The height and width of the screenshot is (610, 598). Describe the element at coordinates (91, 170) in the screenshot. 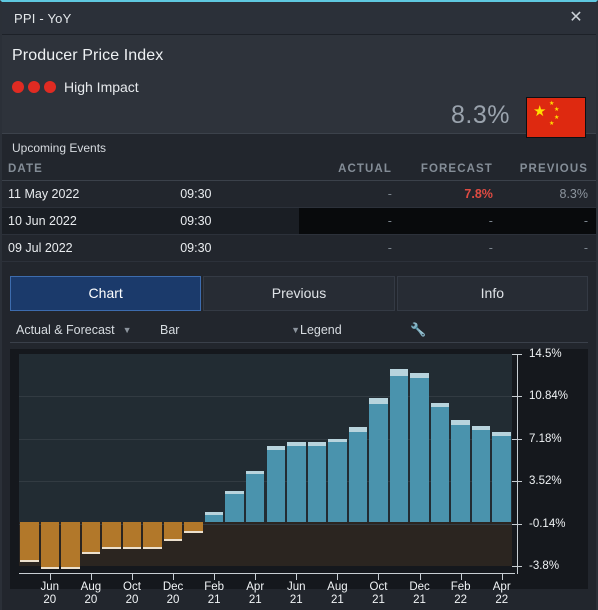

I see `column-header-date: DATE` at that location.